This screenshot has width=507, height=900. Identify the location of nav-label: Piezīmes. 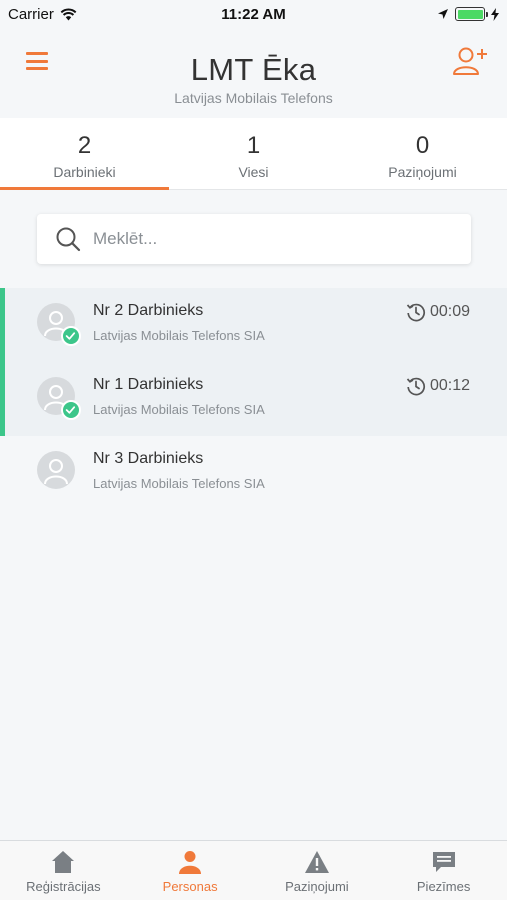
(443, 886).